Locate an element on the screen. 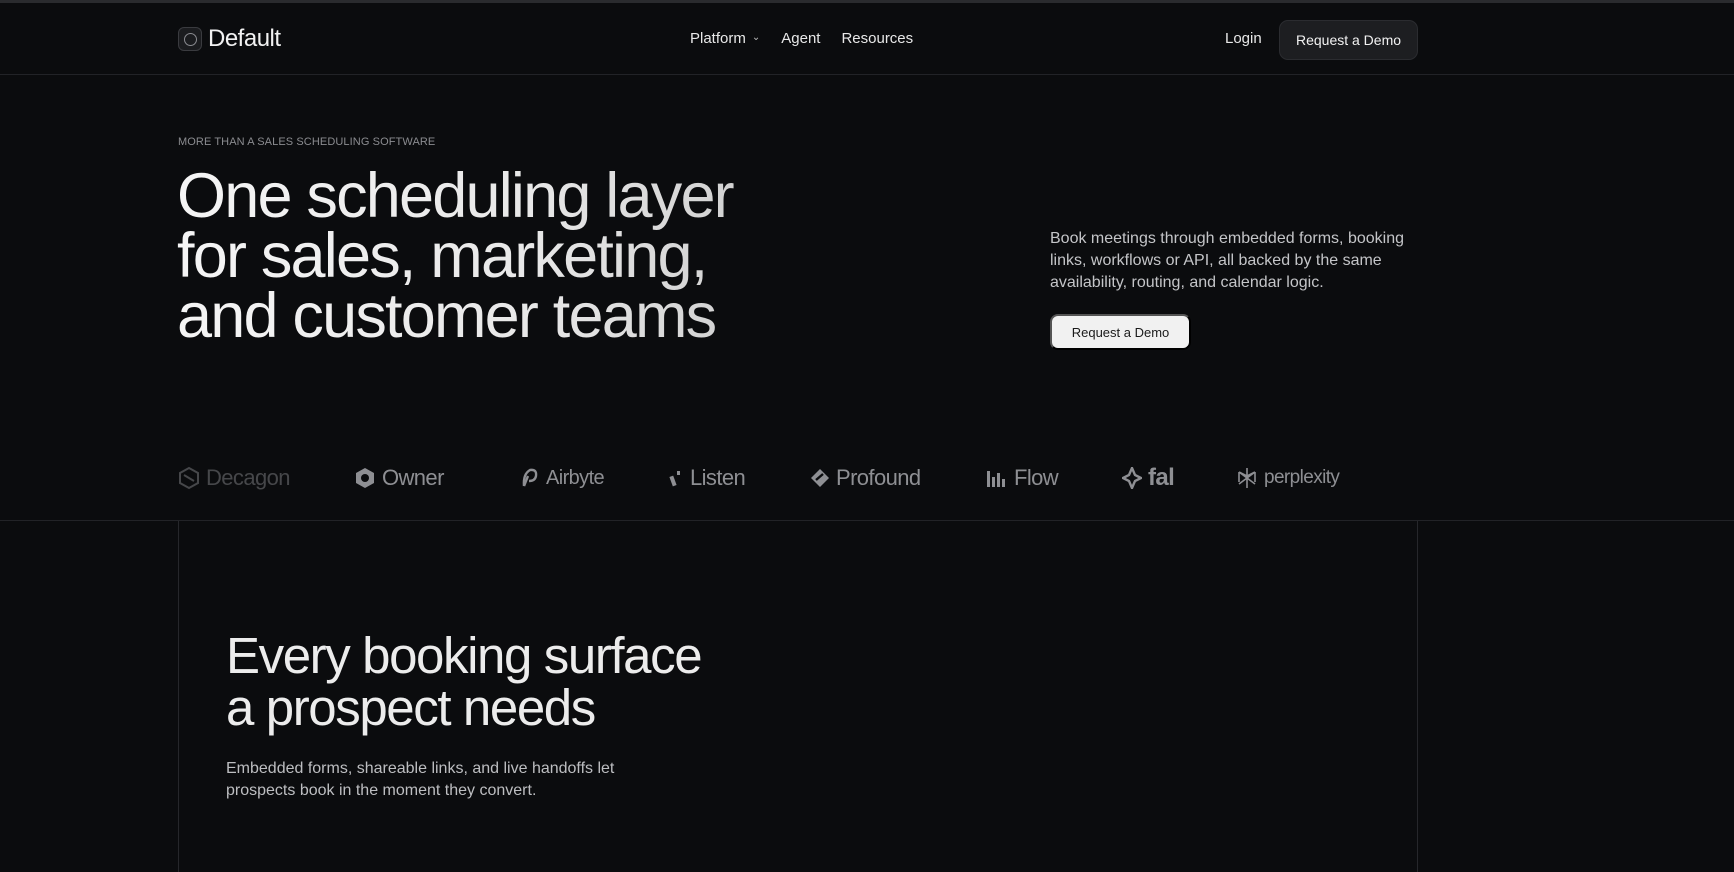 The width and height of the screenshot is (1734, 872). hero-title-line: and customer teams is located at coordinates (446, 316).